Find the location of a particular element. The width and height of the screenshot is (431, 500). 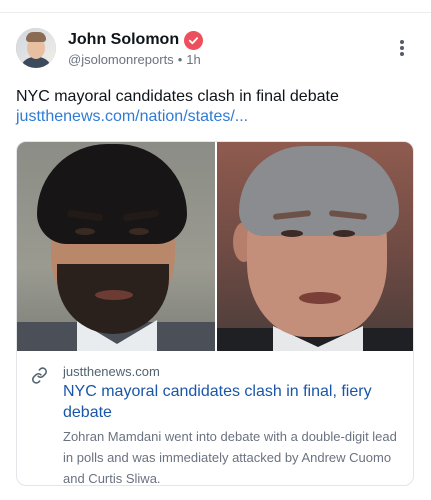

more-vertical-icon is located at coordinates (402, 48).